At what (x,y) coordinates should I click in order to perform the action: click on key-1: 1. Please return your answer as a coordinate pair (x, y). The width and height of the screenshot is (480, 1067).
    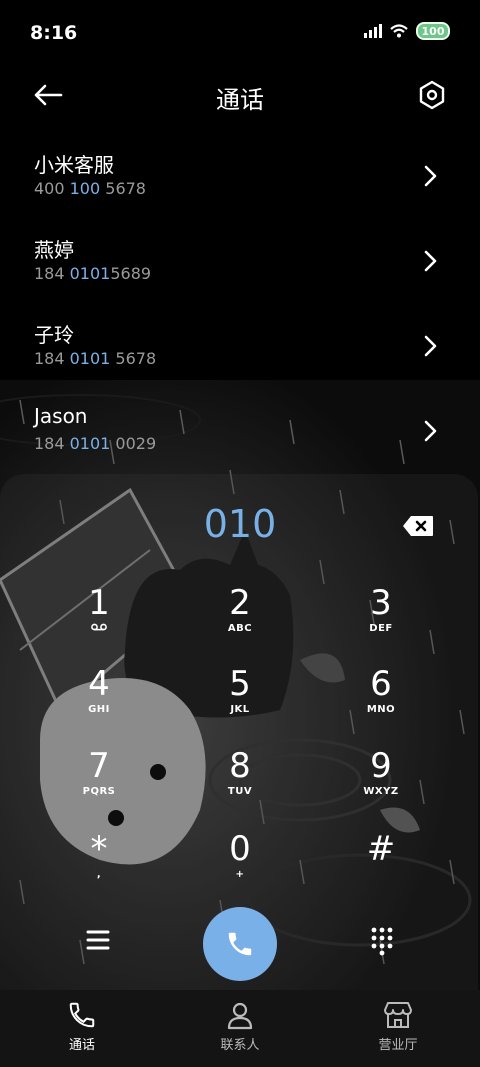
    Looking at the image, I should click on (99, 619).